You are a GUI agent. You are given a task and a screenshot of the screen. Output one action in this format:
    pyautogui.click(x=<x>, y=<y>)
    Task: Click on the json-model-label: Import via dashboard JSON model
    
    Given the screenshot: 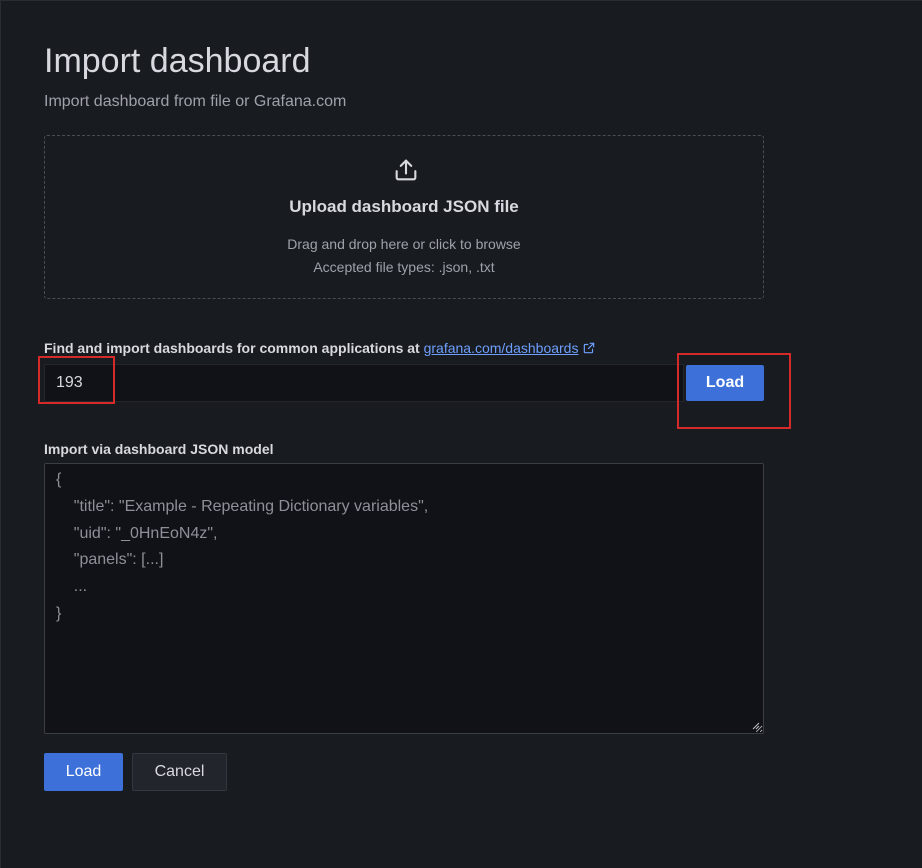 What is the action you would take?
    pyautogui.click(x=159, y=449)
    